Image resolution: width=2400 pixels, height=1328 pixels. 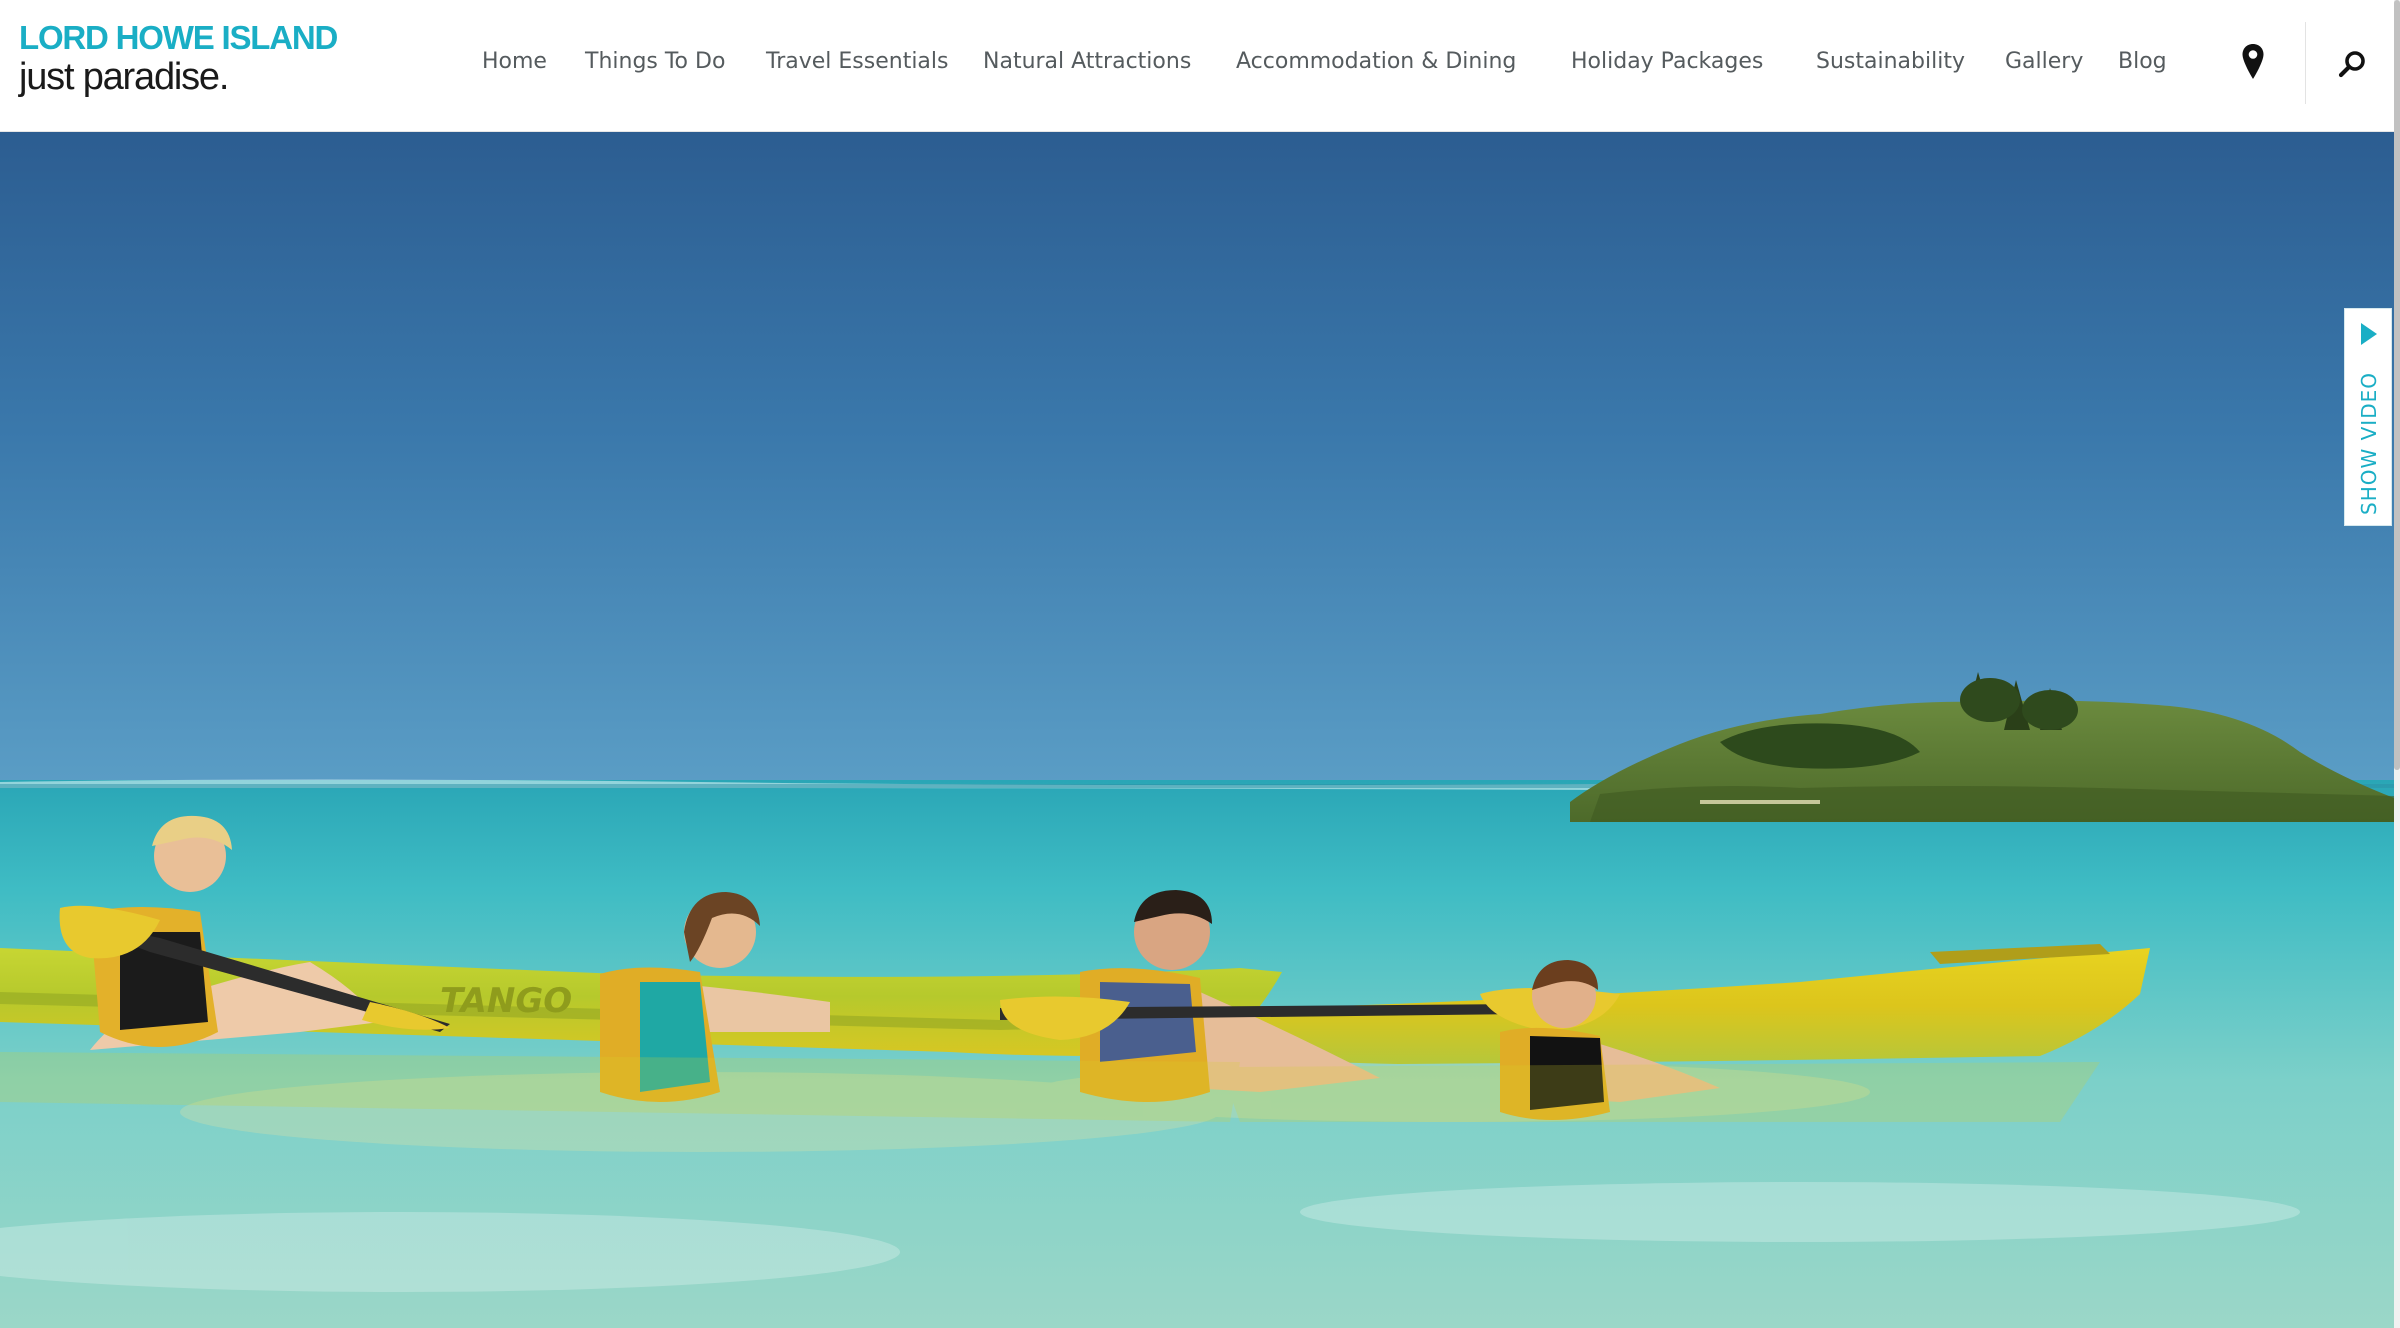 What do you see at coordinates (2369, 443) in the screenshot?
I see `show-video-label: SHOW VIDEO` at bounding box center [2369, 443].